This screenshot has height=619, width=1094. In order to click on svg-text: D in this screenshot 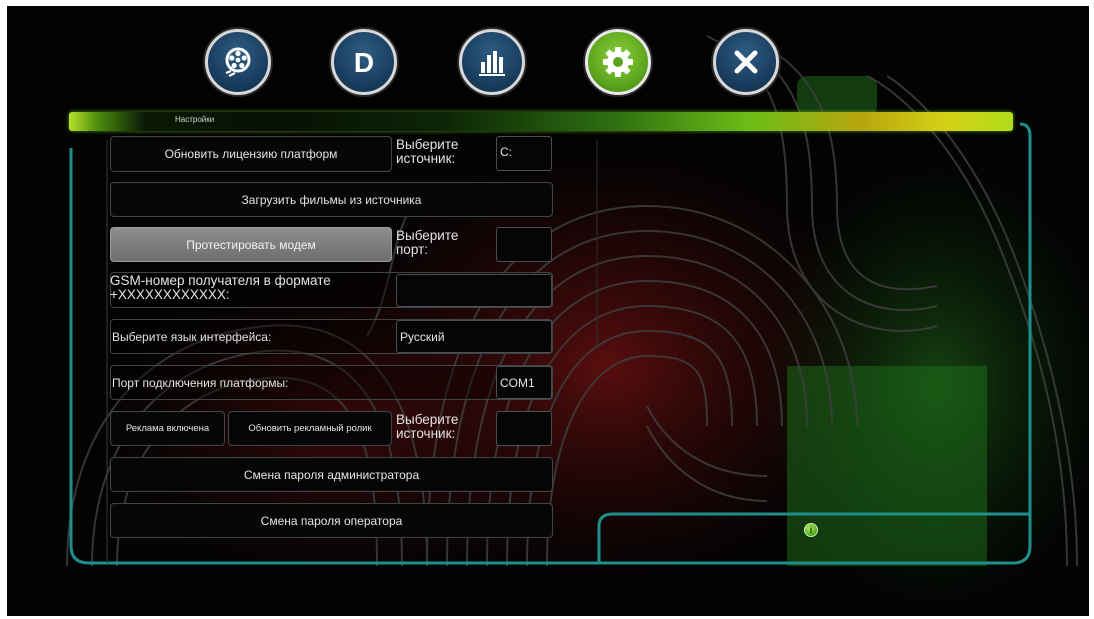, I will do `click(364, 62)`.